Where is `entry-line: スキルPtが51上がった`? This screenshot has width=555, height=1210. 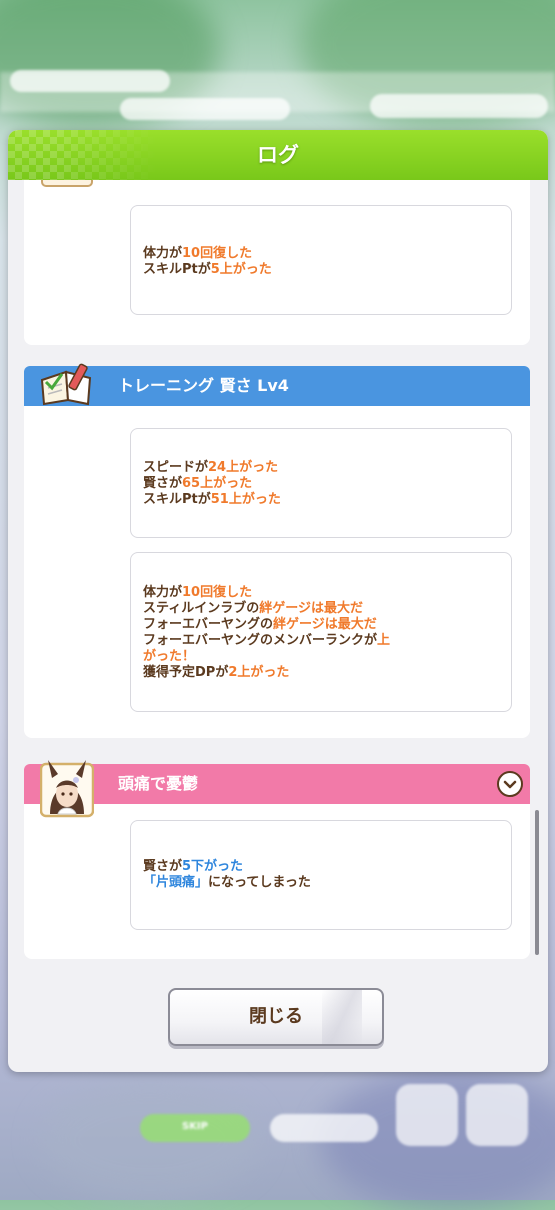
entry-line: スキルPtが51上がった is located at coordinates (212, 499).